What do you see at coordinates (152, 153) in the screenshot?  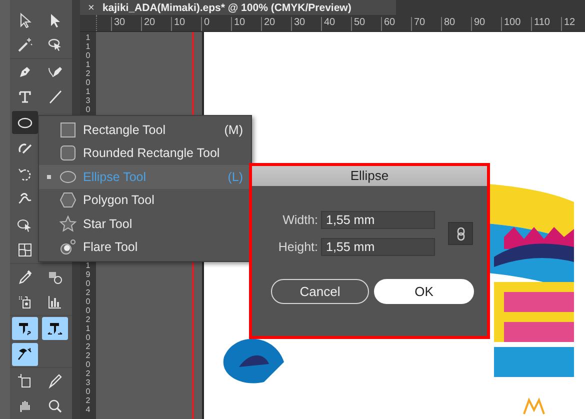 I see `menu-item-label: Rounded Rectangle Tool` at bounding box center [152, 153].